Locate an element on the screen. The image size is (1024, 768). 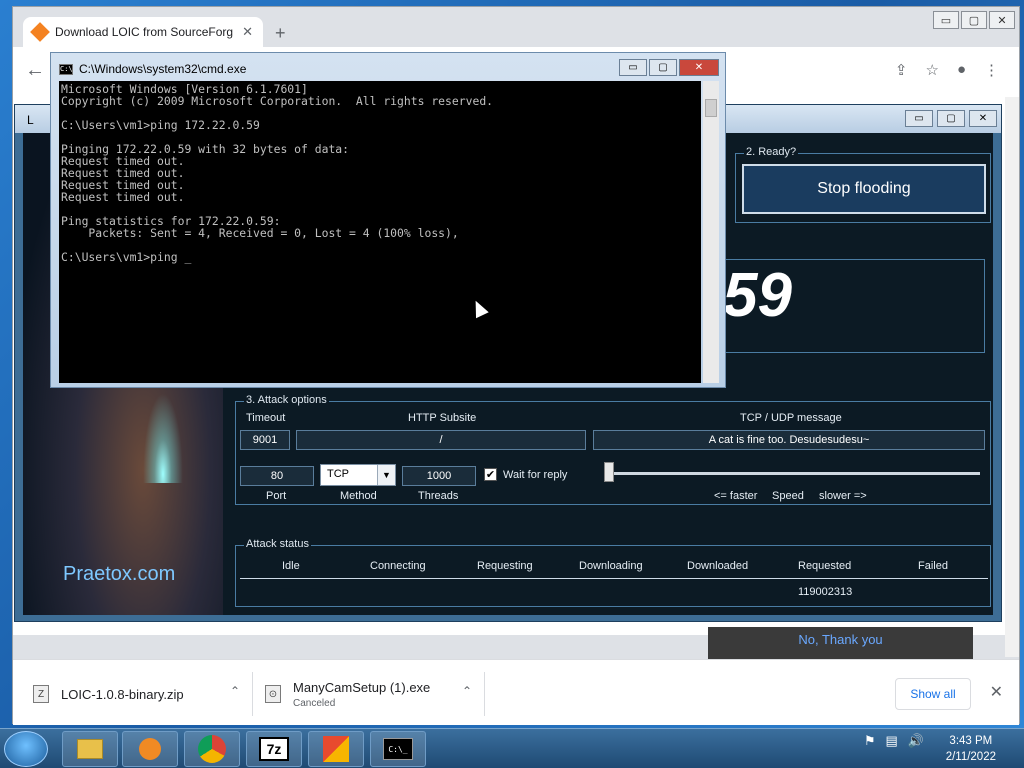
taskbar-office is located at coordinates (336, 749).